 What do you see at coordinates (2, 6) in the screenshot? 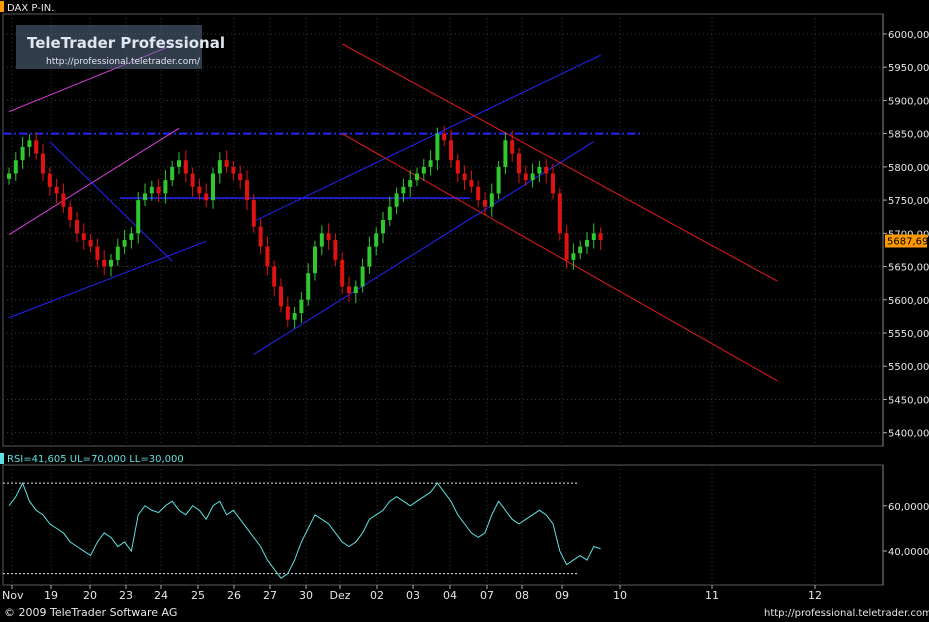
I see `instrument-marker` at bounding box center [2, 6].